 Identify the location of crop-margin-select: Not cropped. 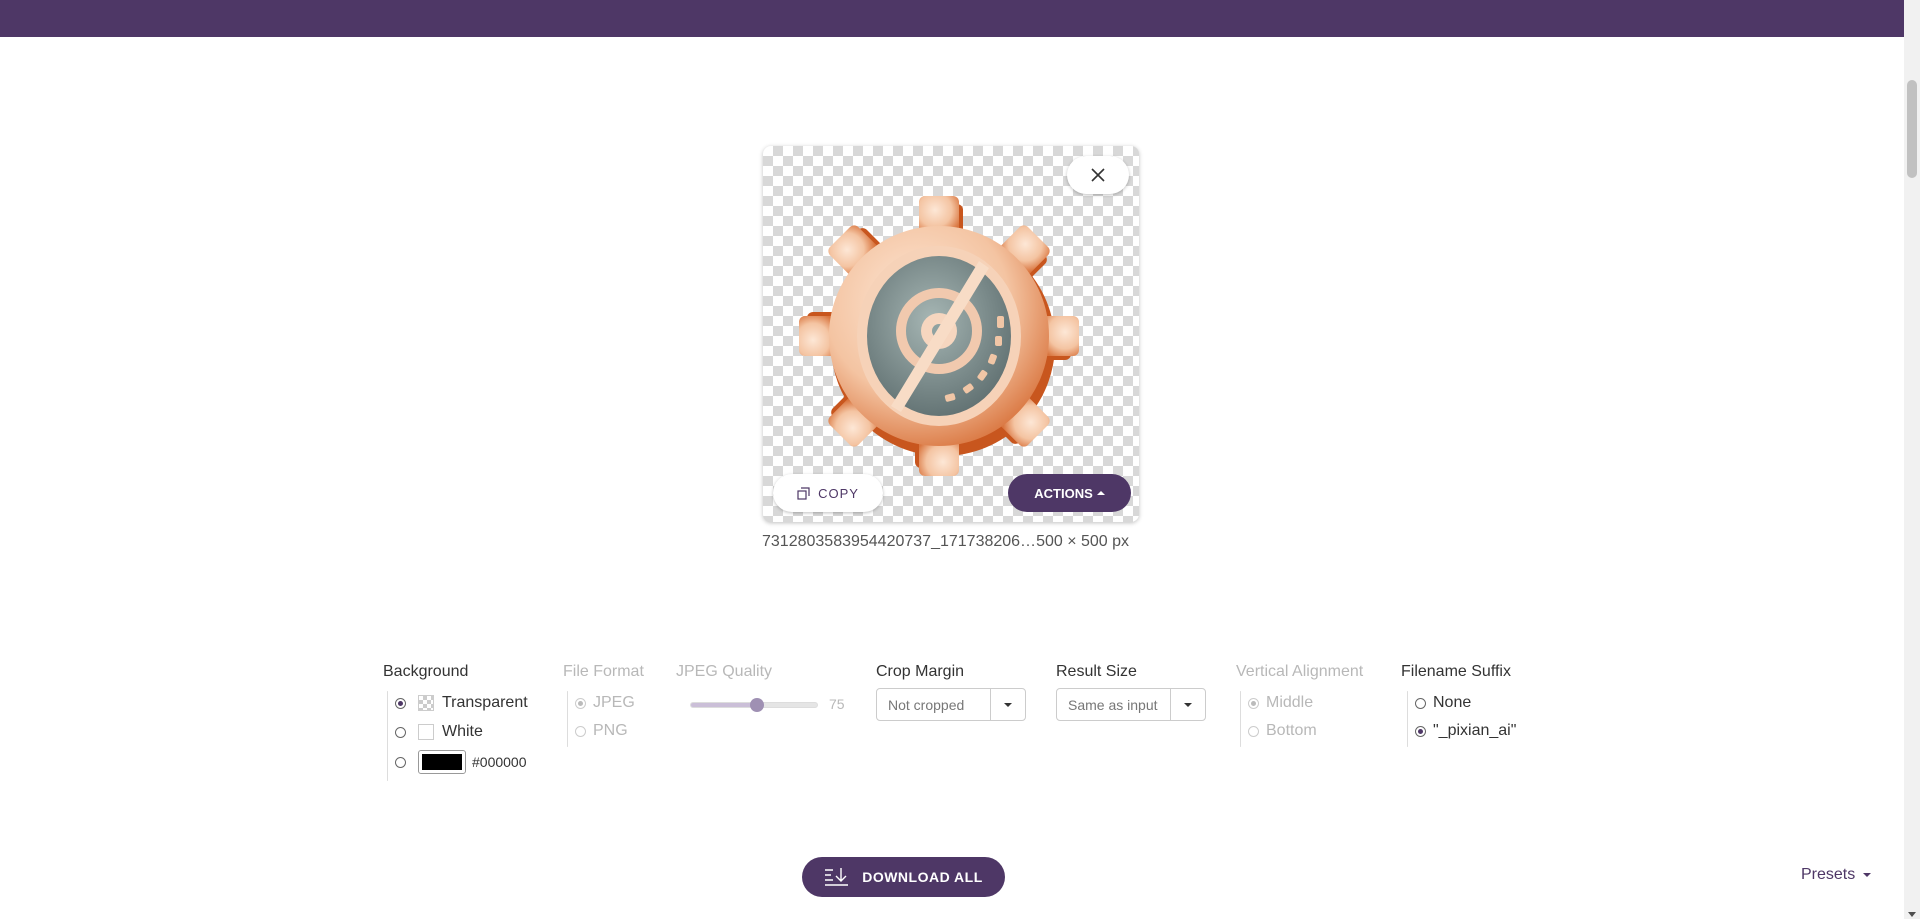
(951, 704).